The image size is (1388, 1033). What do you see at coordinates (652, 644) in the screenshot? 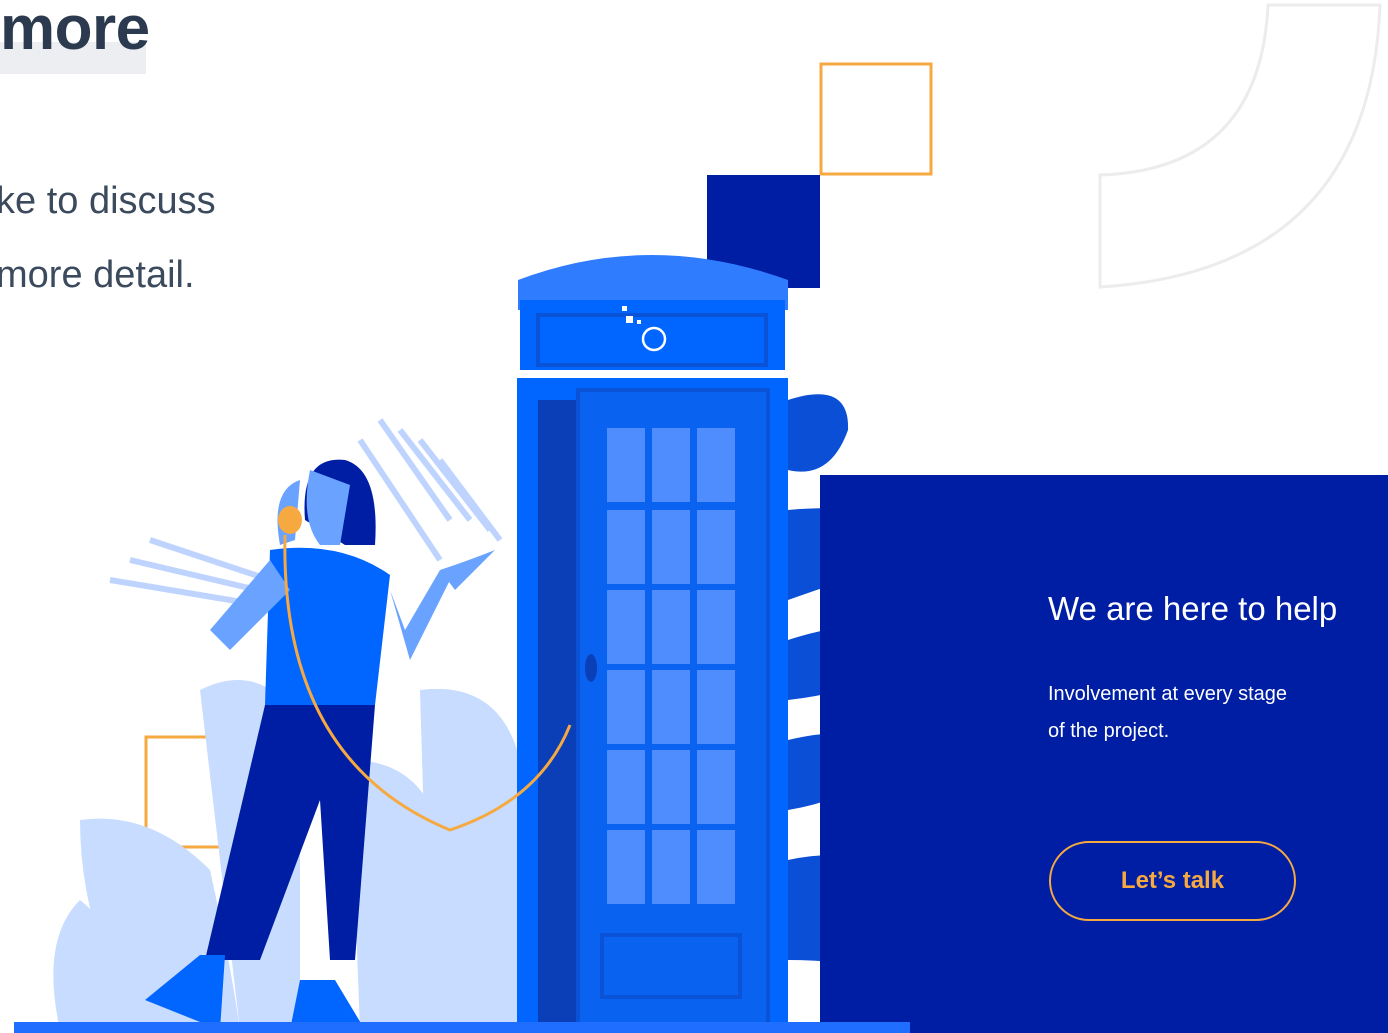
I see `phone-booth` at bounding box center [652, 644].